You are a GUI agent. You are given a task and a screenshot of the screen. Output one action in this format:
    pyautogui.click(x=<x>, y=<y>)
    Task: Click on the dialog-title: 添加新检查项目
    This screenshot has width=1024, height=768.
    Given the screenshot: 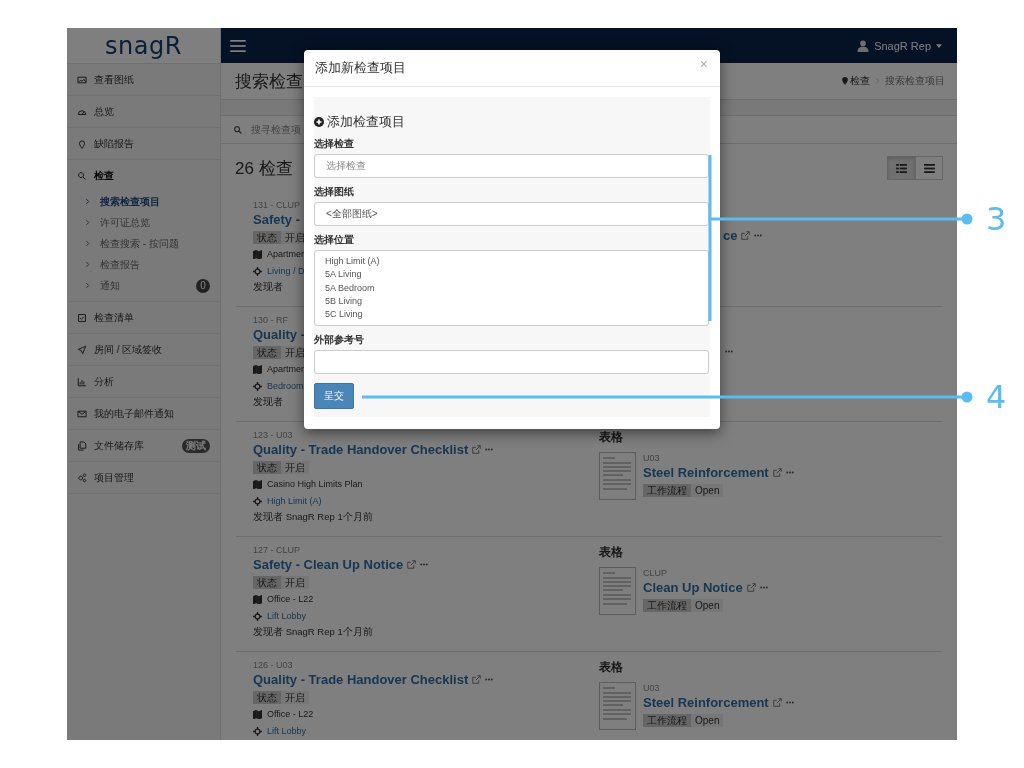 What is the action you would take?
    pyautogui.click(x=360, y=68)
    